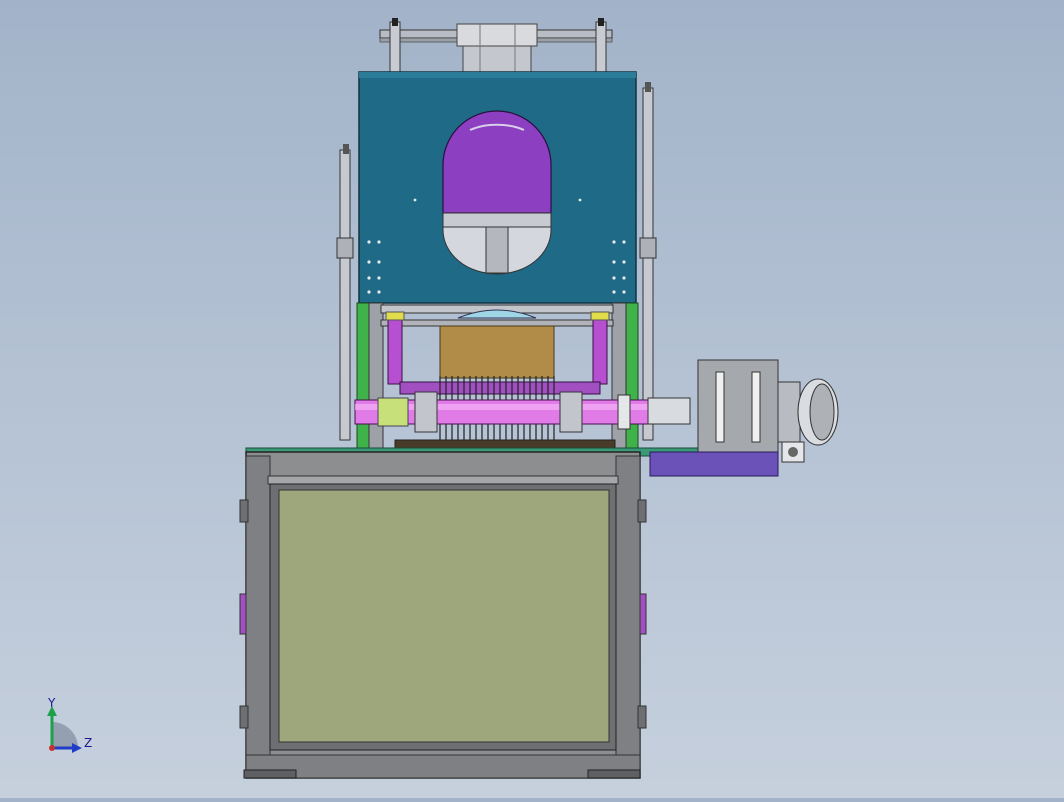 This screenshot has width=1064, height=802. Describe the element at coordinates (497, 162) in the screenshot. I see `viewing-window` at that location.